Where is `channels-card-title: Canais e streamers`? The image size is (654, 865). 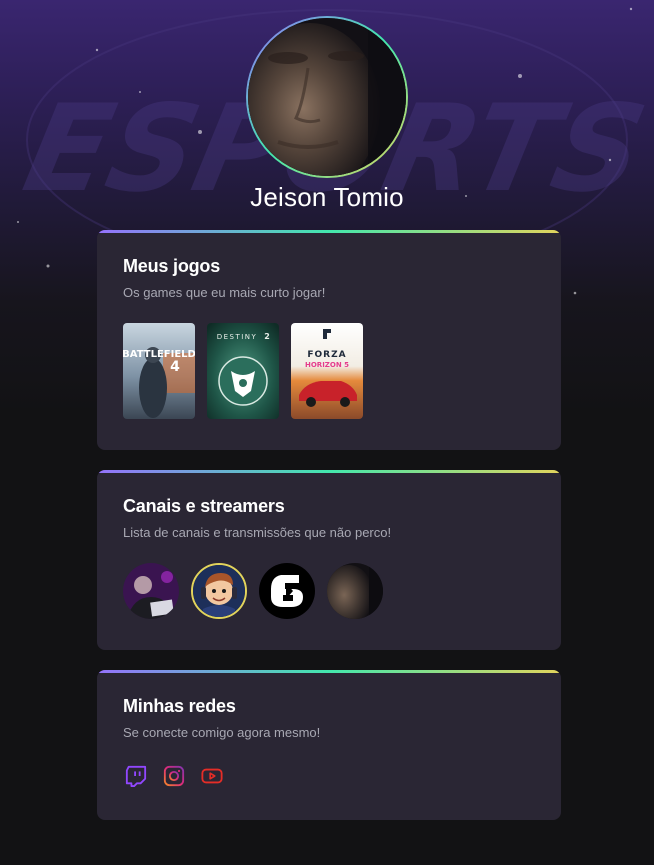
channels-card-title: Canais e streamers is located at coordinates (204, 506).